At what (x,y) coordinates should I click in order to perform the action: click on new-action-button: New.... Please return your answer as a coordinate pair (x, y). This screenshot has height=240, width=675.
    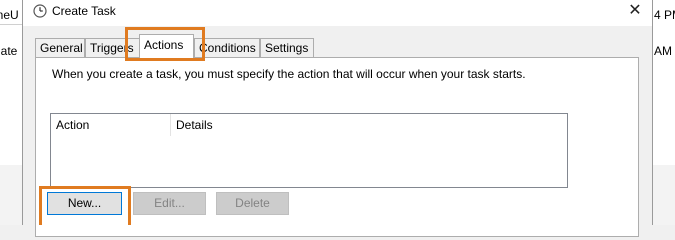
    Looking at the image, I should click on (84, 203).